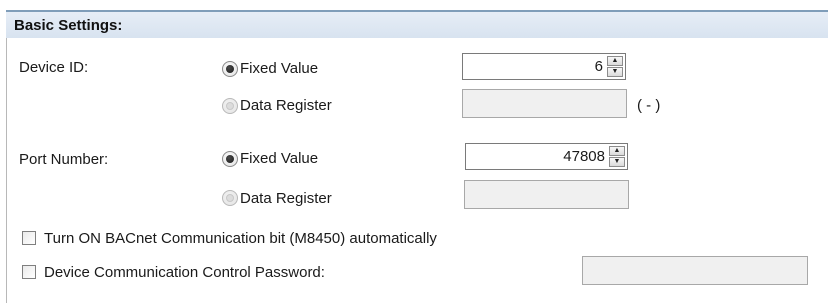 The height and width of the screenshot is (303, 828). I want to click on device-id-register-suffix: ( - ), so click(649, 105).